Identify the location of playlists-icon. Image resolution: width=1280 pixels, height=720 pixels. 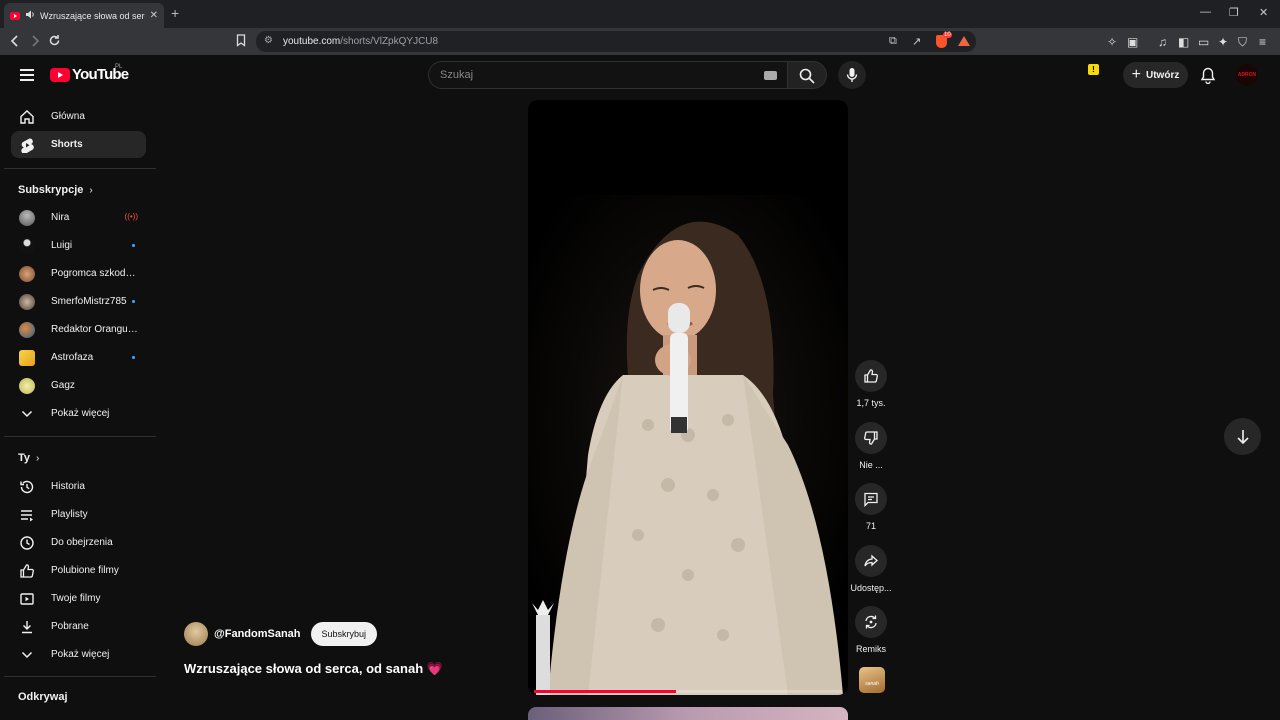
(27, 515).